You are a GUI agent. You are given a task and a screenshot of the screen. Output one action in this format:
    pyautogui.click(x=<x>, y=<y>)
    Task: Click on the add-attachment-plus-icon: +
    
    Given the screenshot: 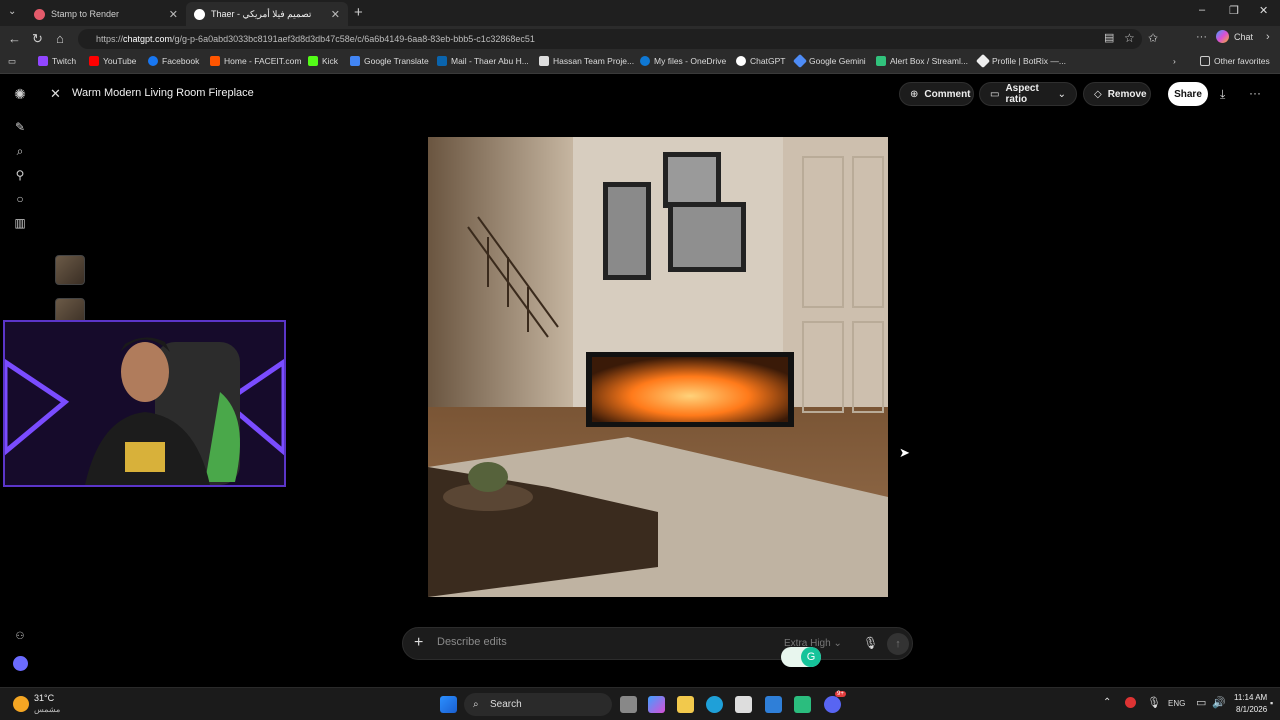 What is the action you would take?
    pyautogui.click(x=418, y=643)
    